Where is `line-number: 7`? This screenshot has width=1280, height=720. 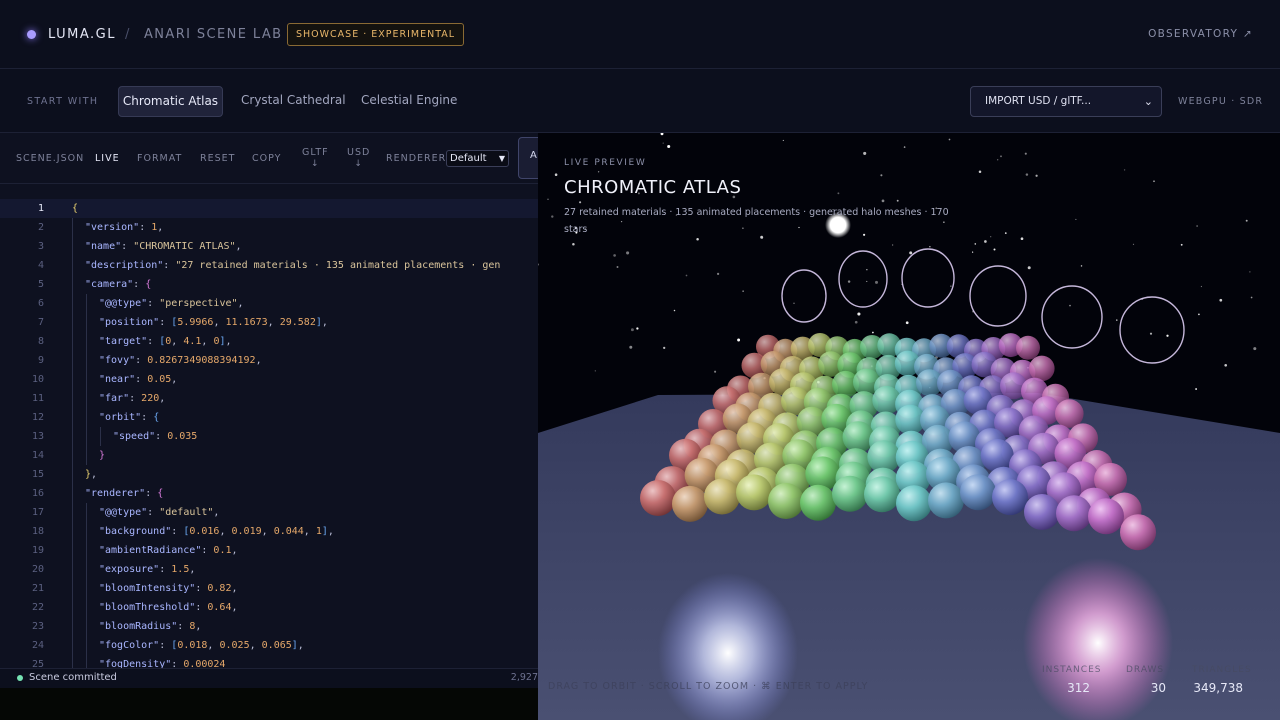
line-number: 7 is located at coordinates (40, 322).